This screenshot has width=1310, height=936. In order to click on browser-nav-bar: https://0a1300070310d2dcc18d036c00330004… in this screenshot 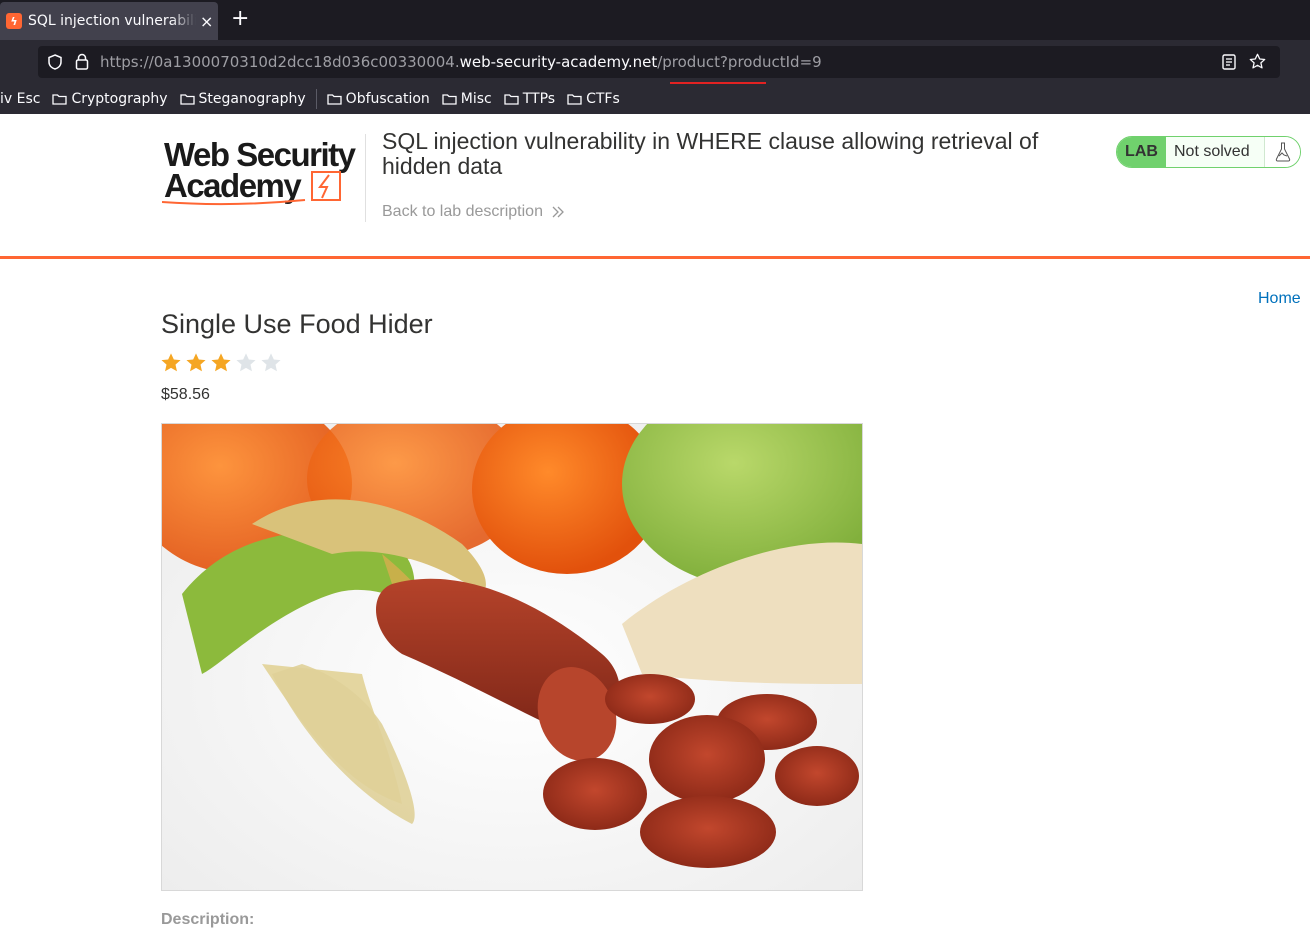, I will do `click(655, 62)`.